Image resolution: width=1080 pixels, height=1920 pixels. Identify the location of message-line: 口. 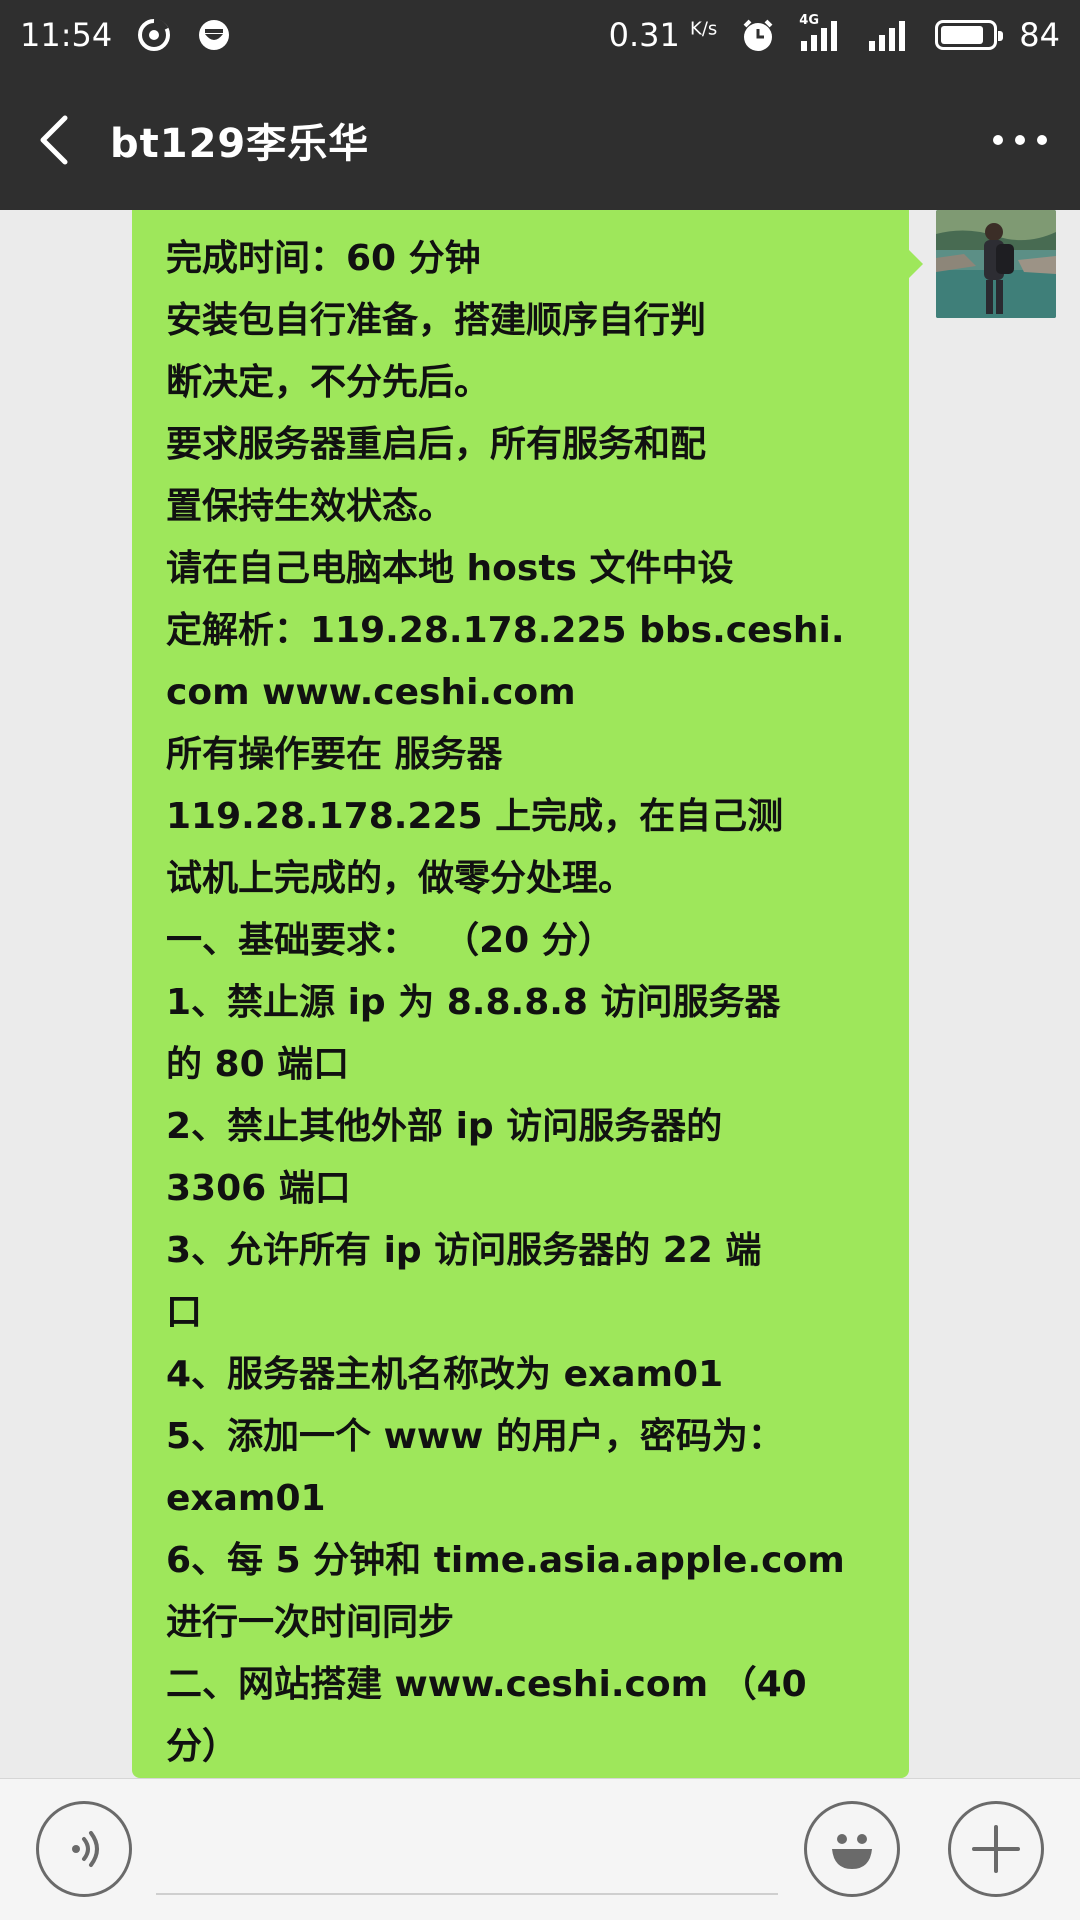
(184, 1312).